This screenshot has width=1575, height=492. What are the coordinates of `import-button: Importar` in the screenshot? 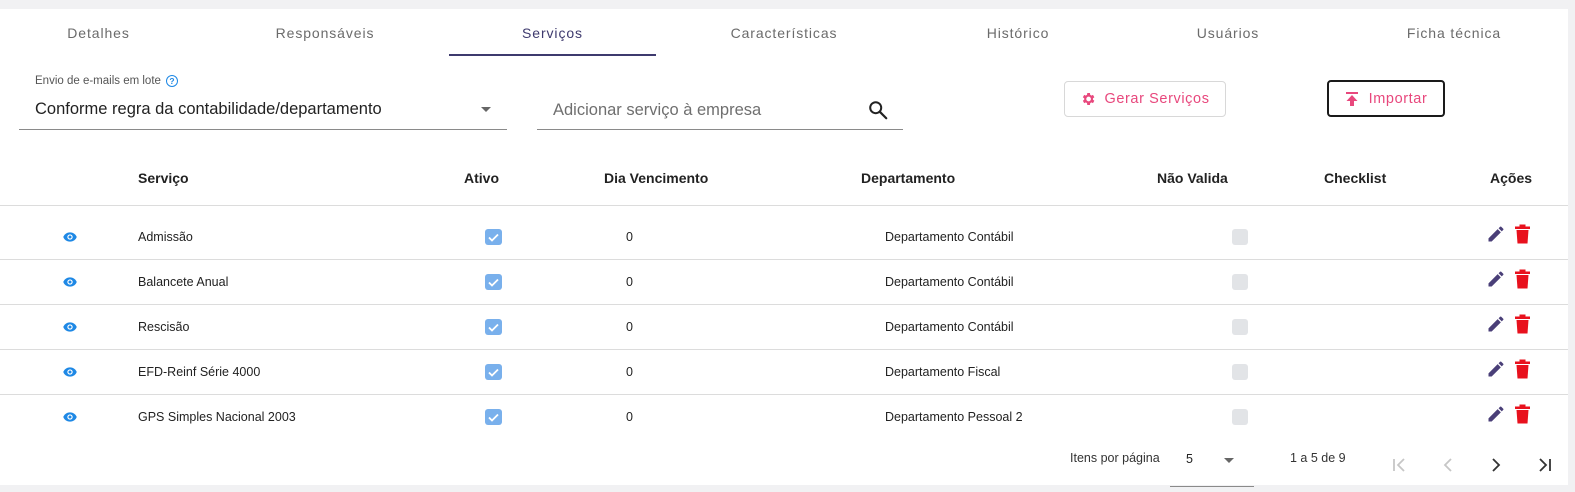 It's located at (1386, 98).